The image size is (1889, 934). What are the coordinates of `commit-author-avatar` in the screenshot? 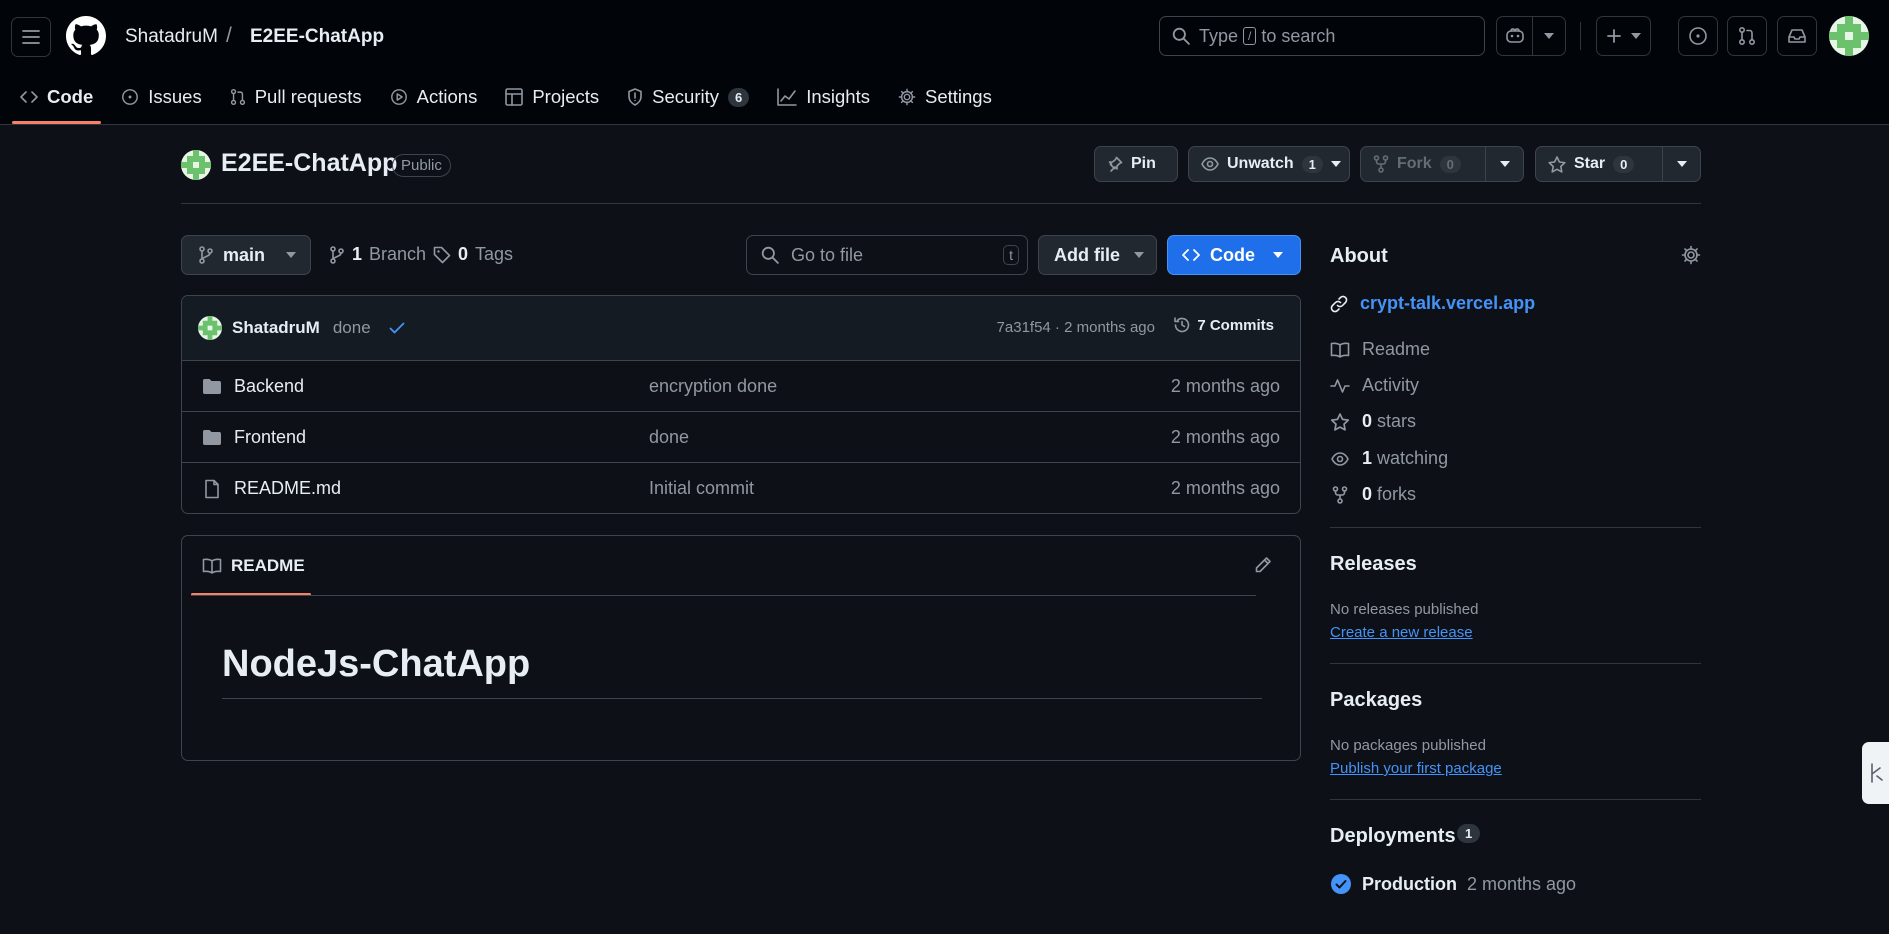 It's located at (210, 328).